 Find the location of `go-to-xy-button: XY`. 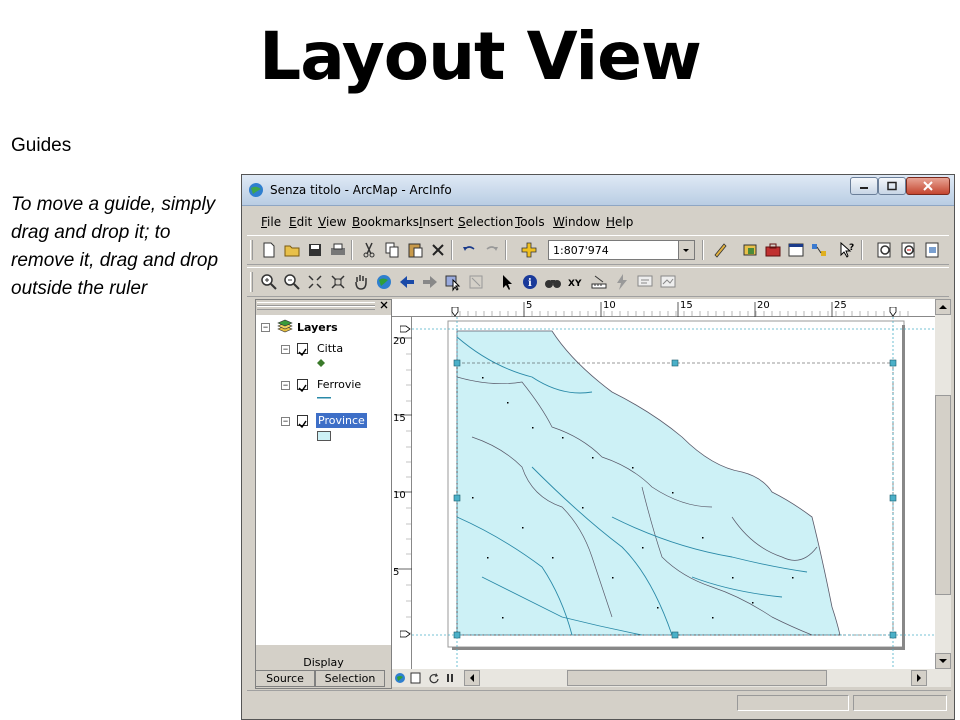

go-to-xy-button: XY is located at coordinates (576, 282).